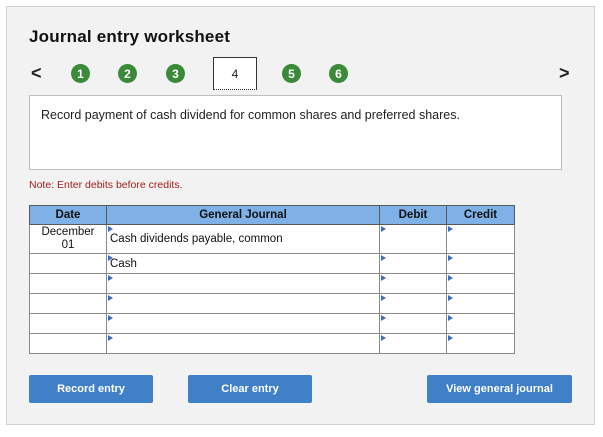 Image resolution: width=603 pixels, height=437 pixels. What do you see at coordinates (291, 73) in the screenshot?
I see `step-5-button: 5` at bounding box center [291, 73].